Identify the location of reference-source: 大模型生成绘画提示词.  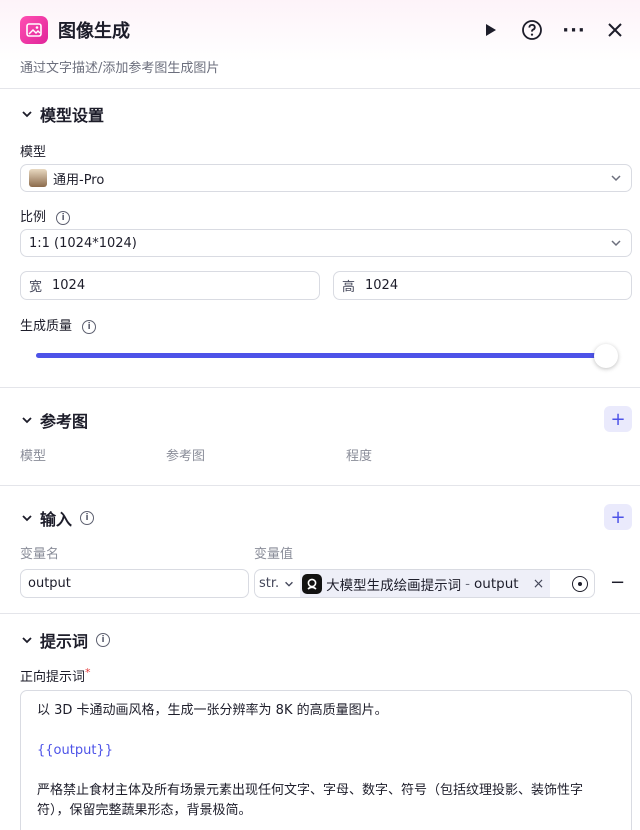
(394, 585).